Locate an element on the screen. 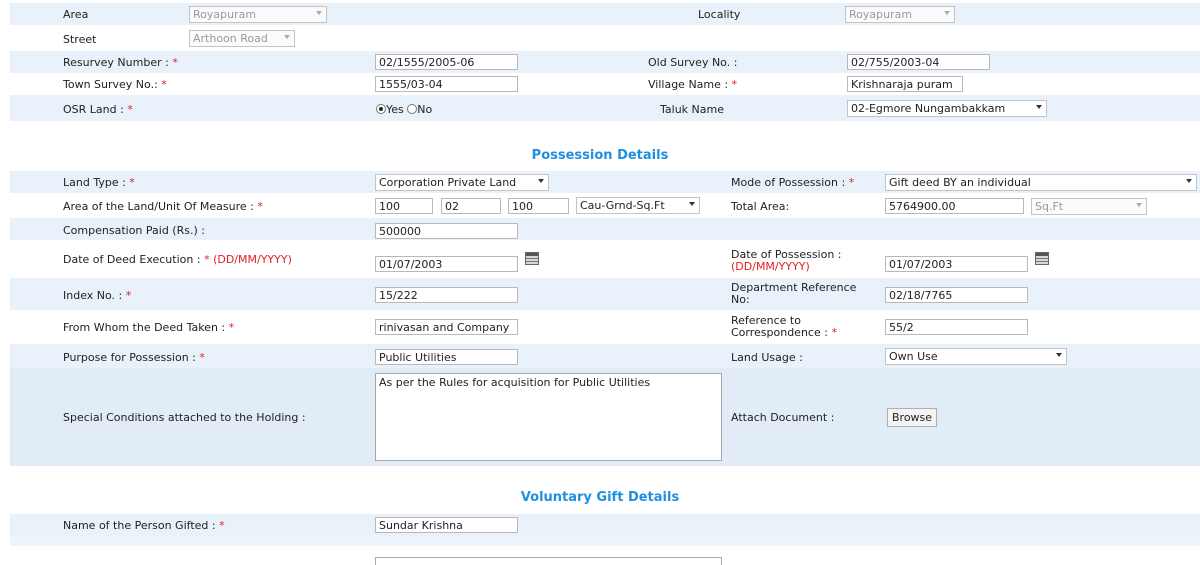  area-field-3: 100 is located at coordinates (538, 206).